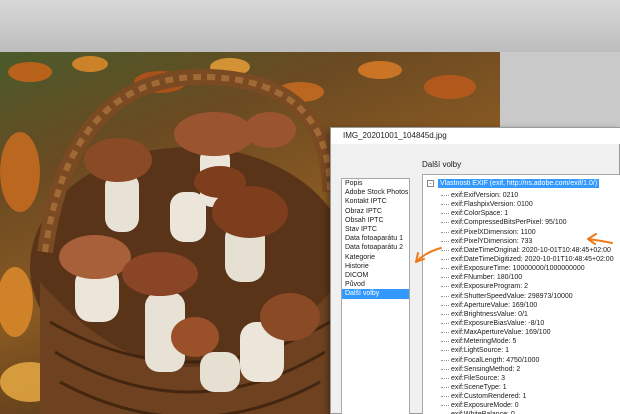 This screenshot has height=414, width=620. What do you see at coordinates (527, 387) in the screenshot?
I see `tree-row: exif:SceneType: 1` at bounding box center [527, 387].